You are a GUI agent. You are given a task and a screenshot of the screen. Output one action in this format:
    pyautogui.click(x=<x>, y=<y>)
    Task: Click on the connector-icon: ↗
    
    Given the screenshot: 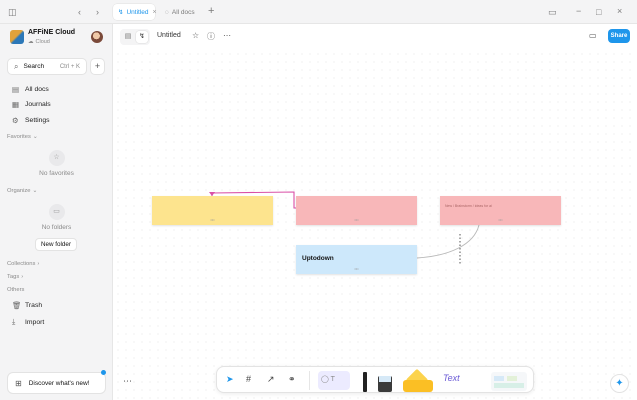 What is the action you would take?
    pyautogui.click(x=271, y=379)
    